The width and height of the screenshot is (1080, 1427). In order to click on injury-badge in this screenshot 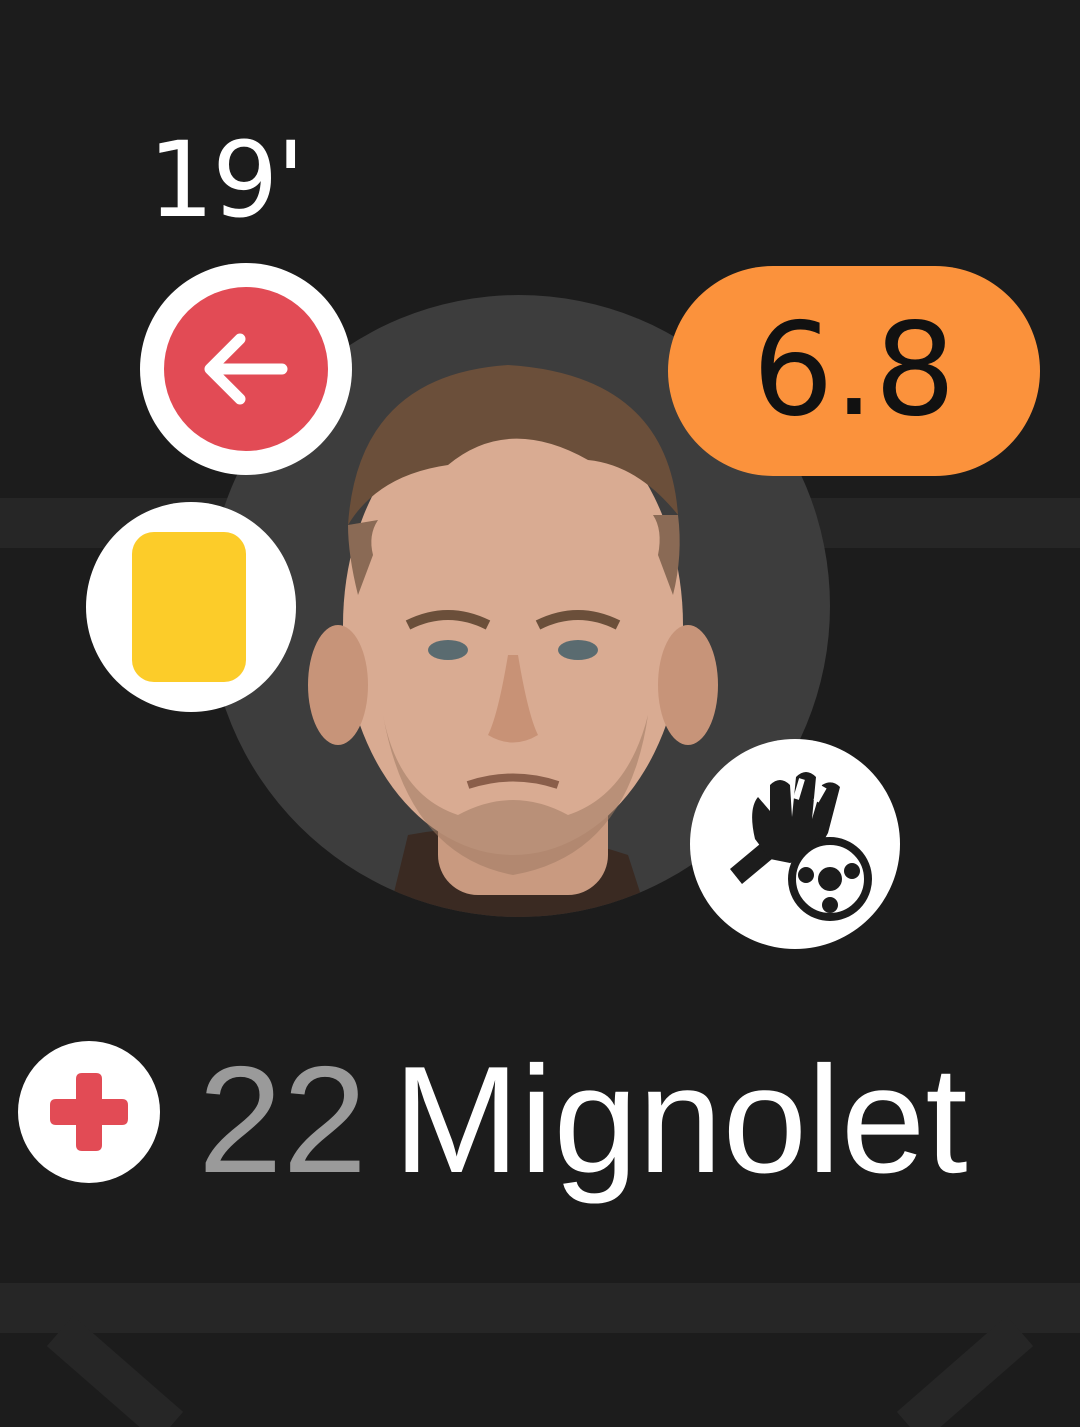, I will do `click(89, 1112)`.